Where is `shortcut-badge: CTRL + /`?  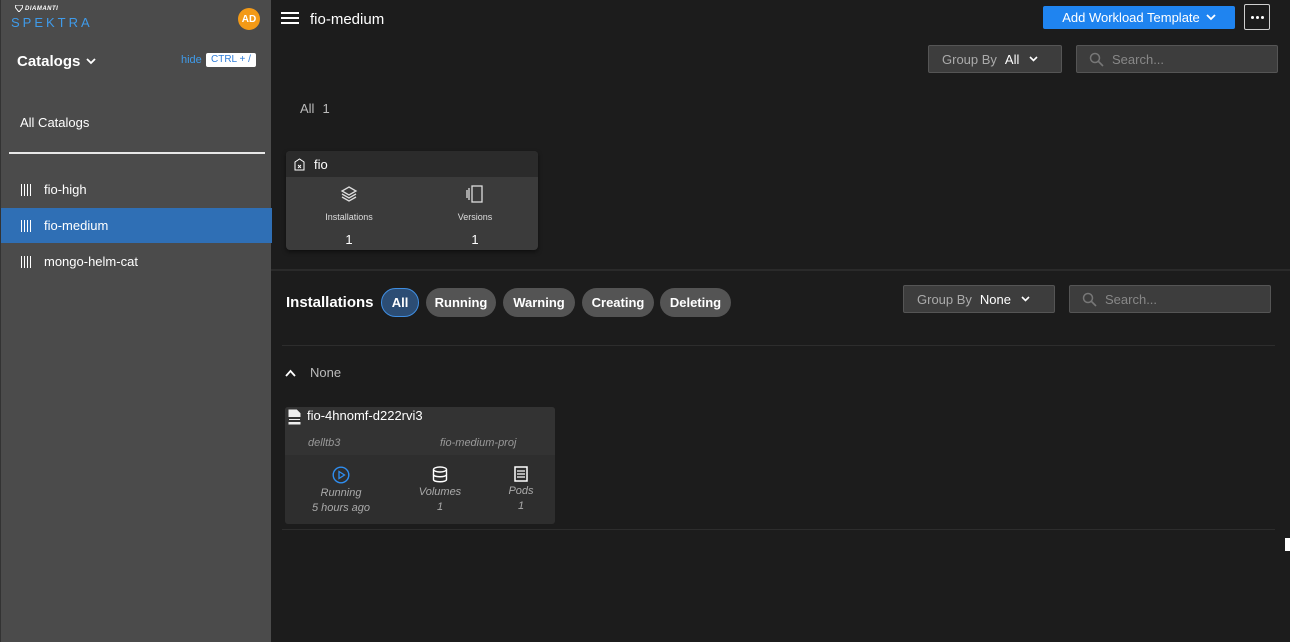
shortcut-badge: CTRL + / is located at coordinates (231, 60).